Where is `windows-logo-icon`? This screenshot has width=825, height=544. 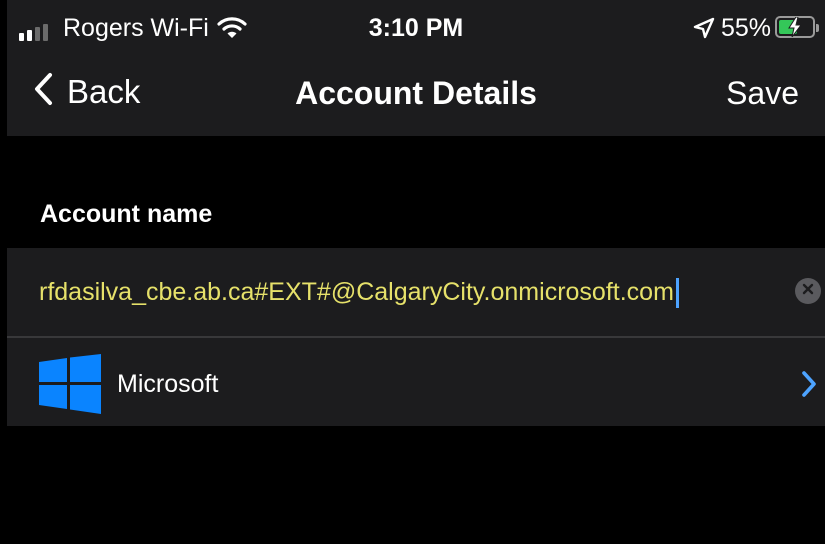 windows-logo-icon is located at coordinates (70, 384).